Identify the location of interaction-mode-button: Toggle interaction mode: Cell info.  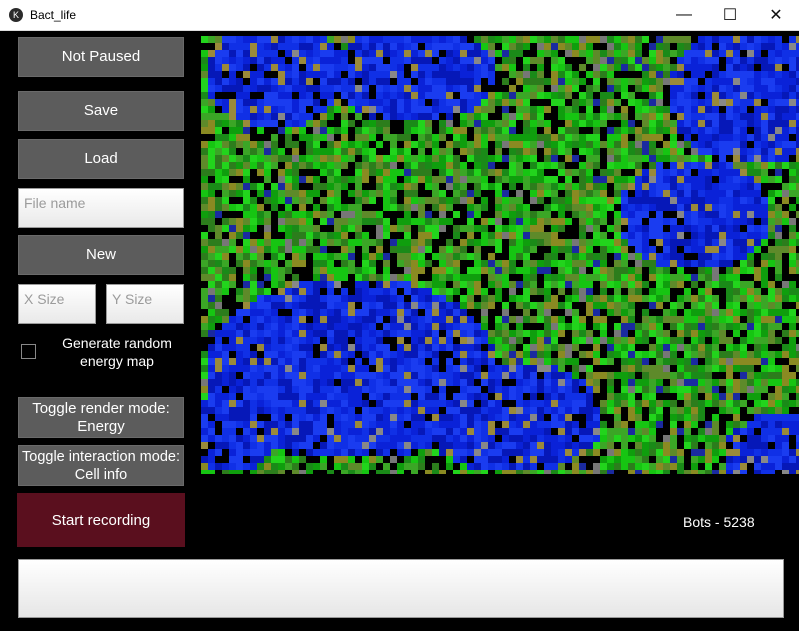
(101, 465).